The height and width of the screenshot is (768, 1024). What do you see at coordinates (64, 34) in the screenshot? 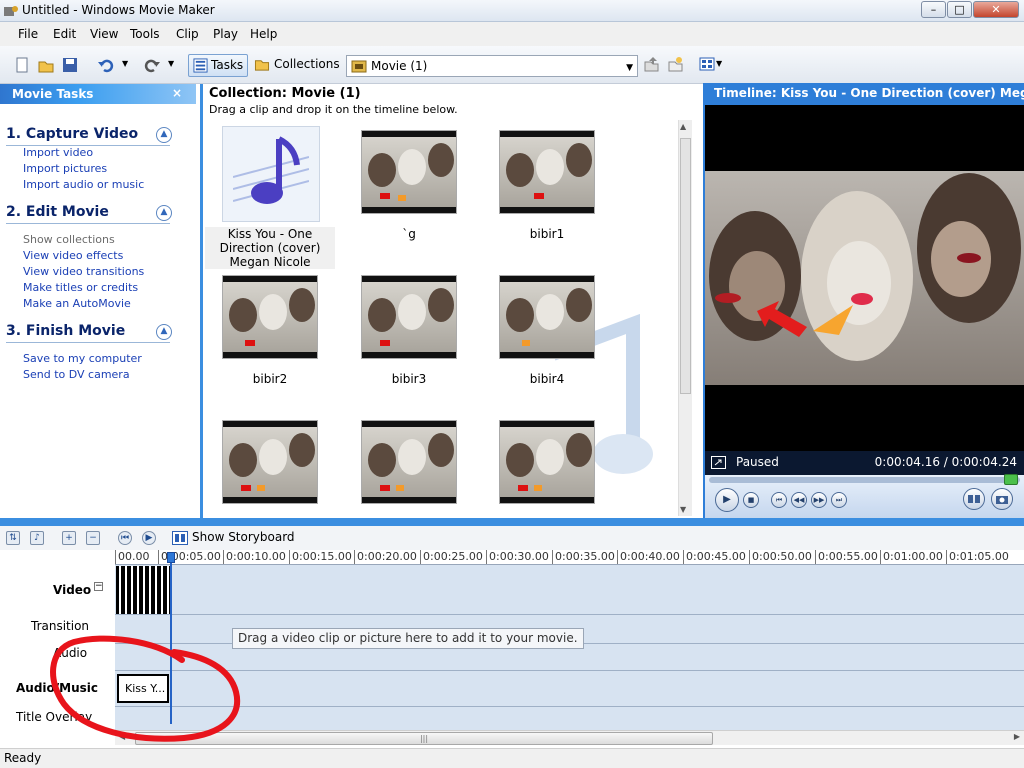
I see `menu-edit: Edit` at bounding box center [64, 34].